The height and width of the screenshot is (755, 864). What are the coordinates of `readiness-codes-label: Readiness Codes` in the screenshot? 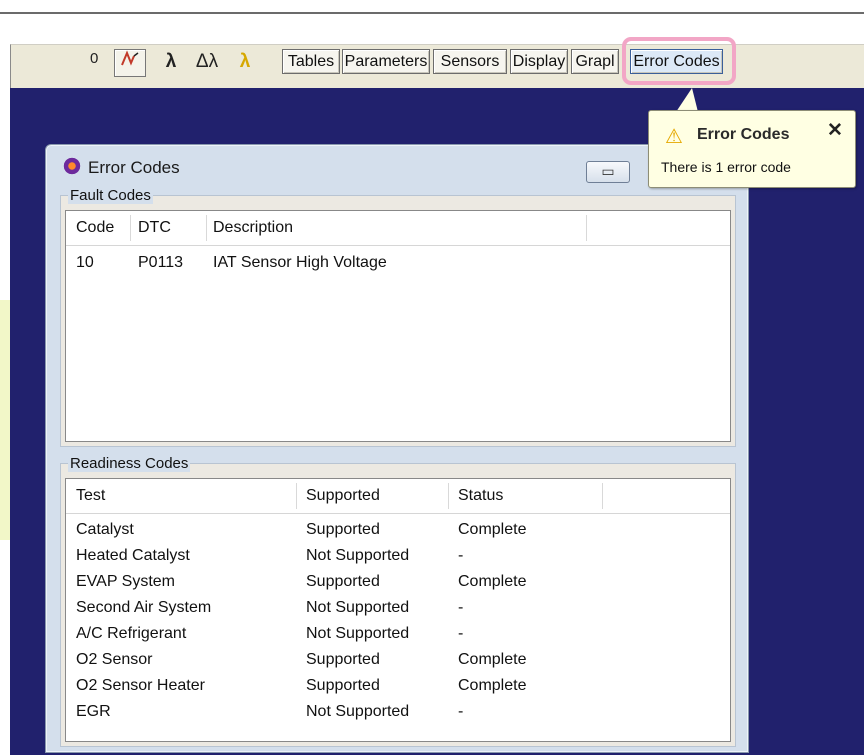 It's located at (129, 463).